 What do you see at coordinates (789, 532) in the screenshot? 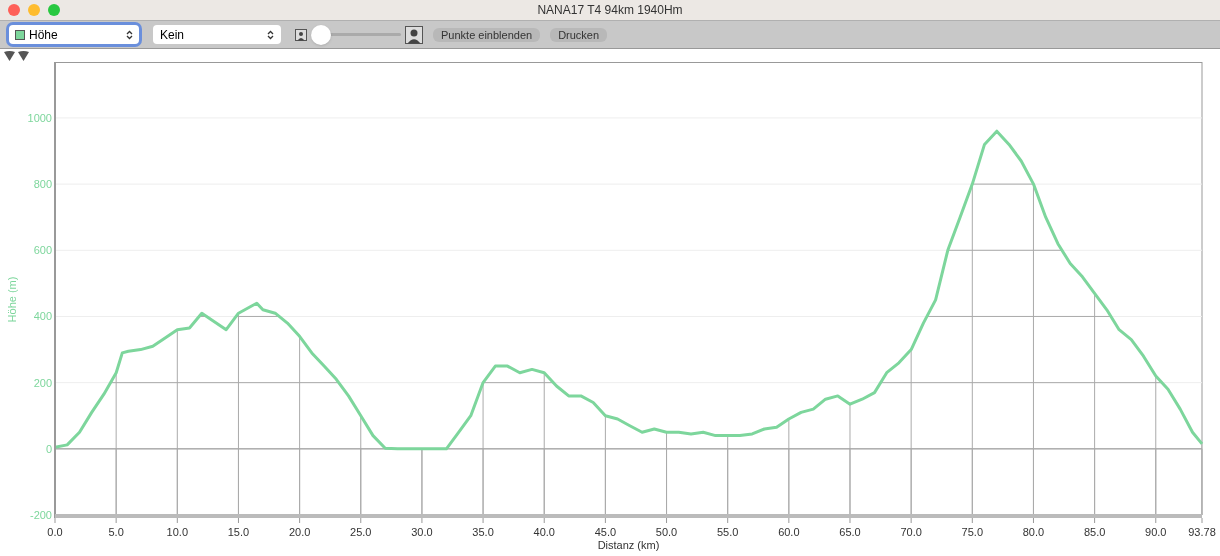
I see `x-tick-label: 60.0` at bounding box center [789, 532].